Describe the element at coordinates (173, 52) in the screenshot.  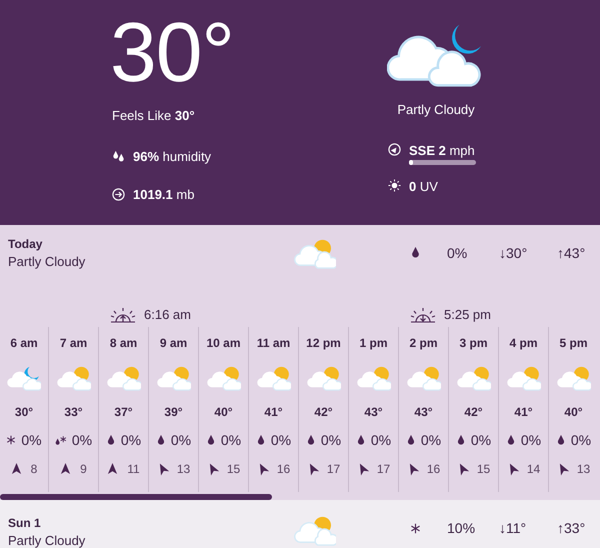
I see `temperature: 30°` at that location.